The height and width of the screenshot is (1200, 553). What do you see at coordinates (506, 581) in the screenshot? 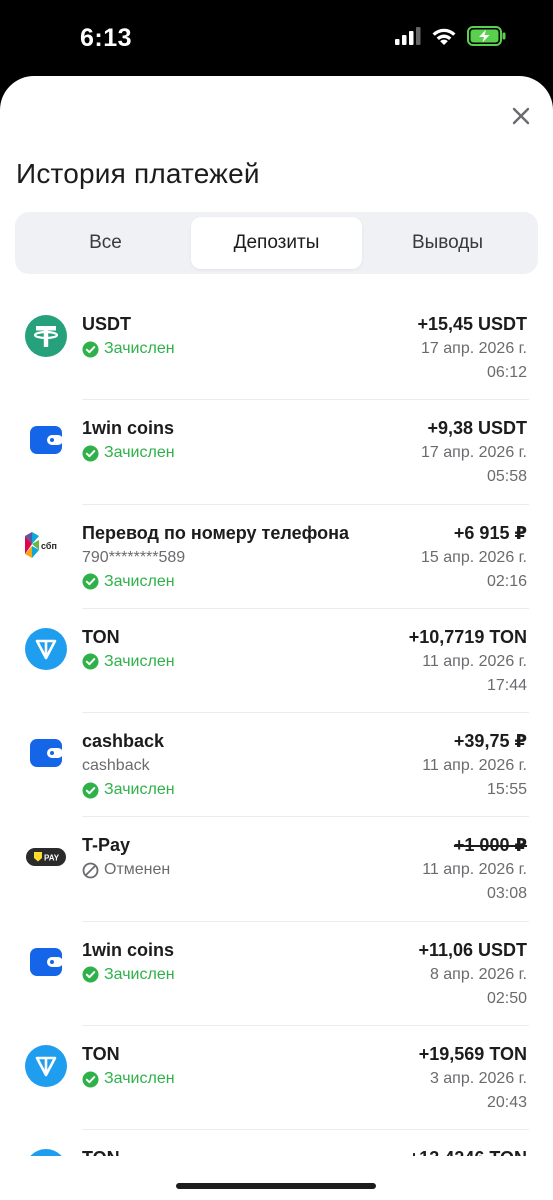
I see `transaction-time: 02:16` at bounding box center [506, 581].